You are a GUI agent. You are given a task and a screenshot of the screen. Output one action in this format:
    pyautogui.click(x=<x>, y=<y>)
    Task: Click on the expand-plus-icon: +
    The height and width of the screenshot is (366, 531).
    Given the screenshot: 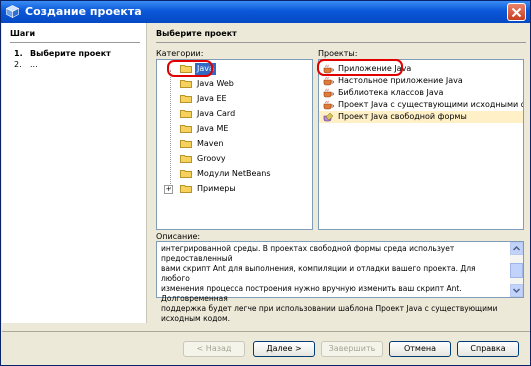 What is the action you would take?
    pyautogui.click(x=168, y=189)
    